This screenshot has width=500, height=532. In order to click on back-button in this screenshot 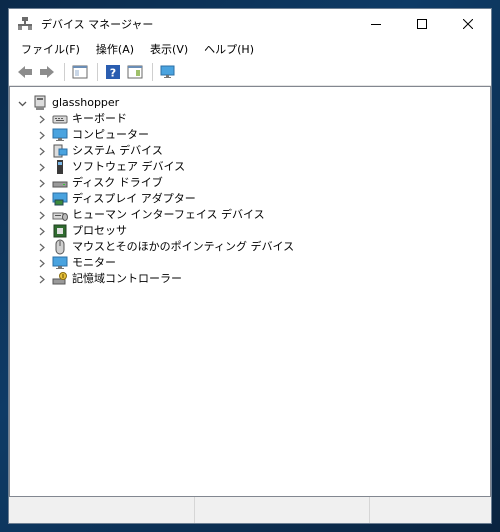, I will do `click(25, 72)`.